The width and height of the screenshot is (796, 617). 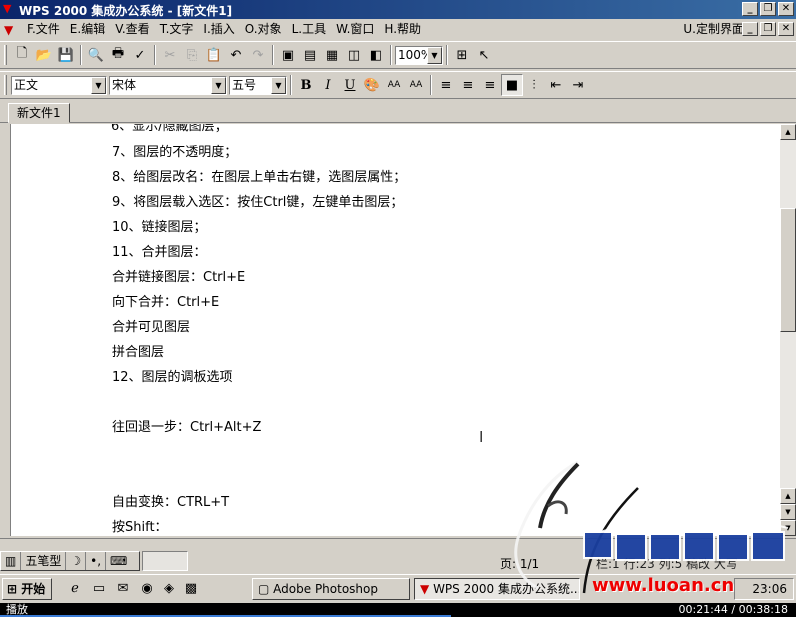 I want to click on ime-punctuation-icon: •,, so click(x=96, y=561).